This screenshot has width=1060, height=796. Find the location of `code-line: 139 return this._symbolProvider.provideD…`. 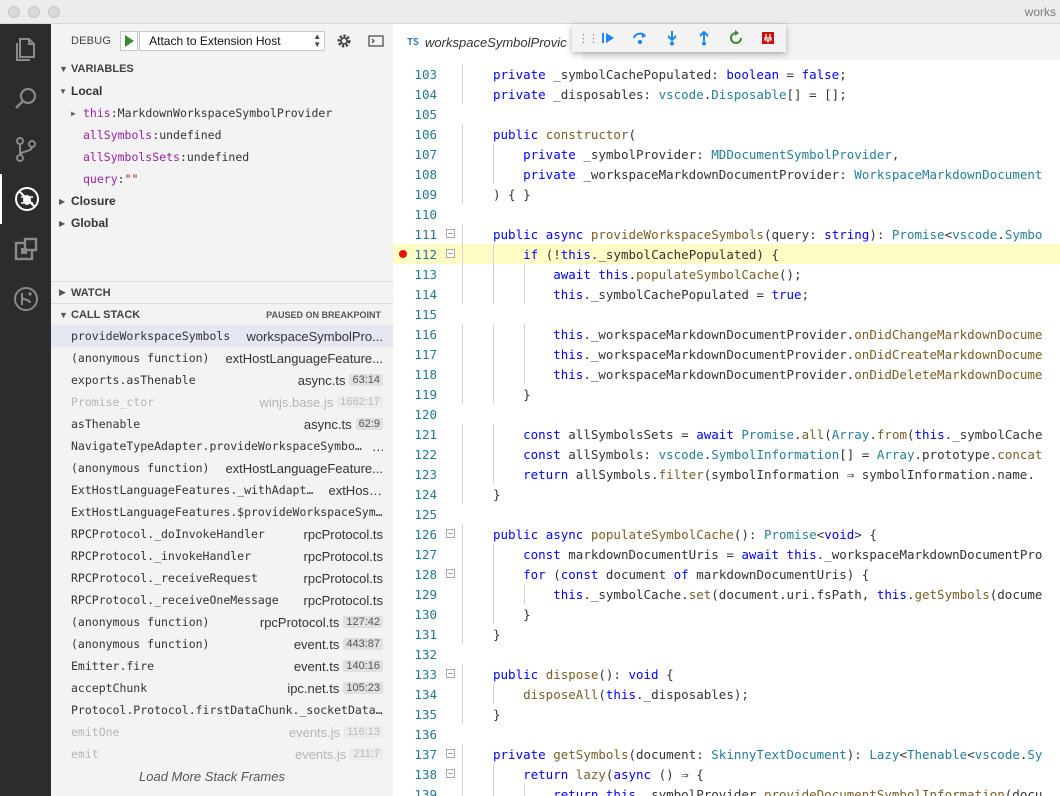

code-line: 139 return this._symbolProvider.provideD… is located at coordinates (726, 790).